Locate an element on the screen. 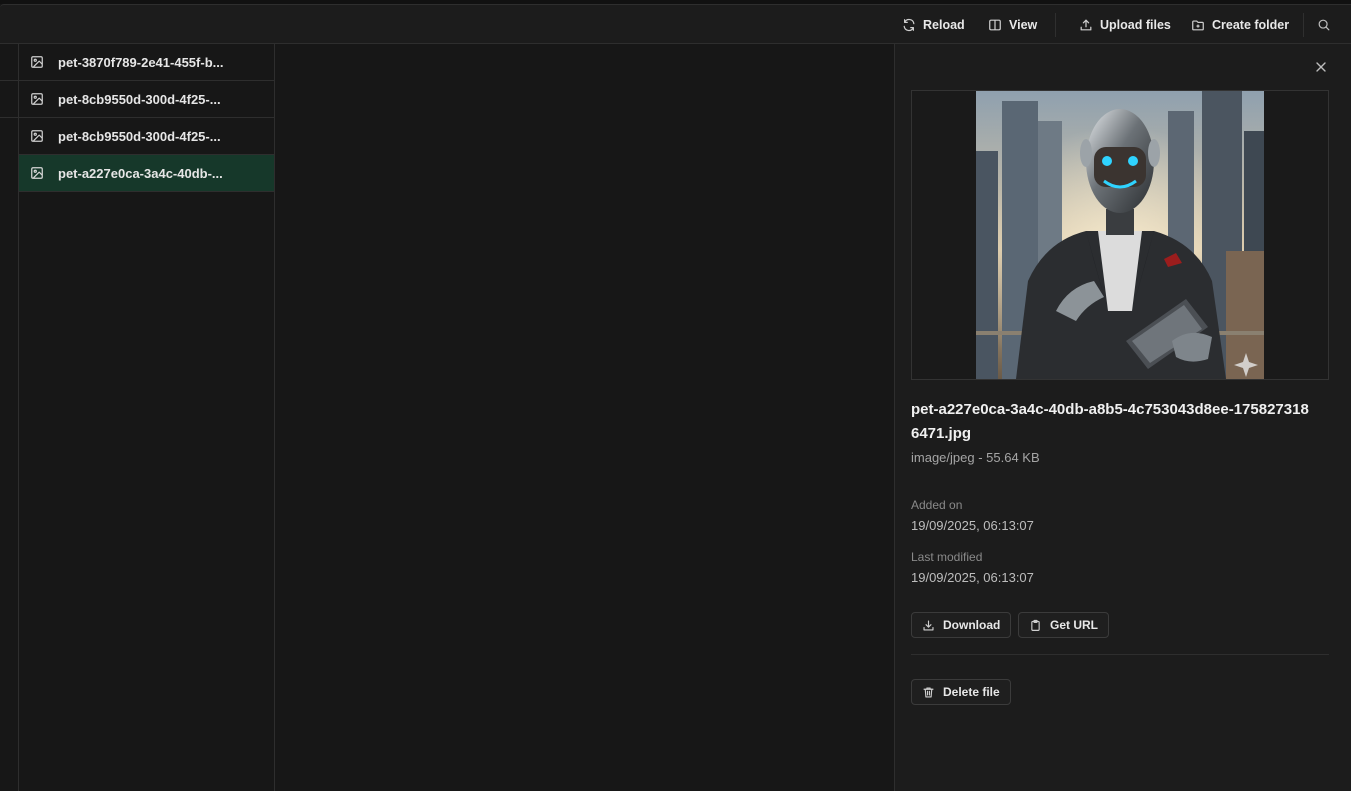  columns-icon is located at coordinates (995, 25).